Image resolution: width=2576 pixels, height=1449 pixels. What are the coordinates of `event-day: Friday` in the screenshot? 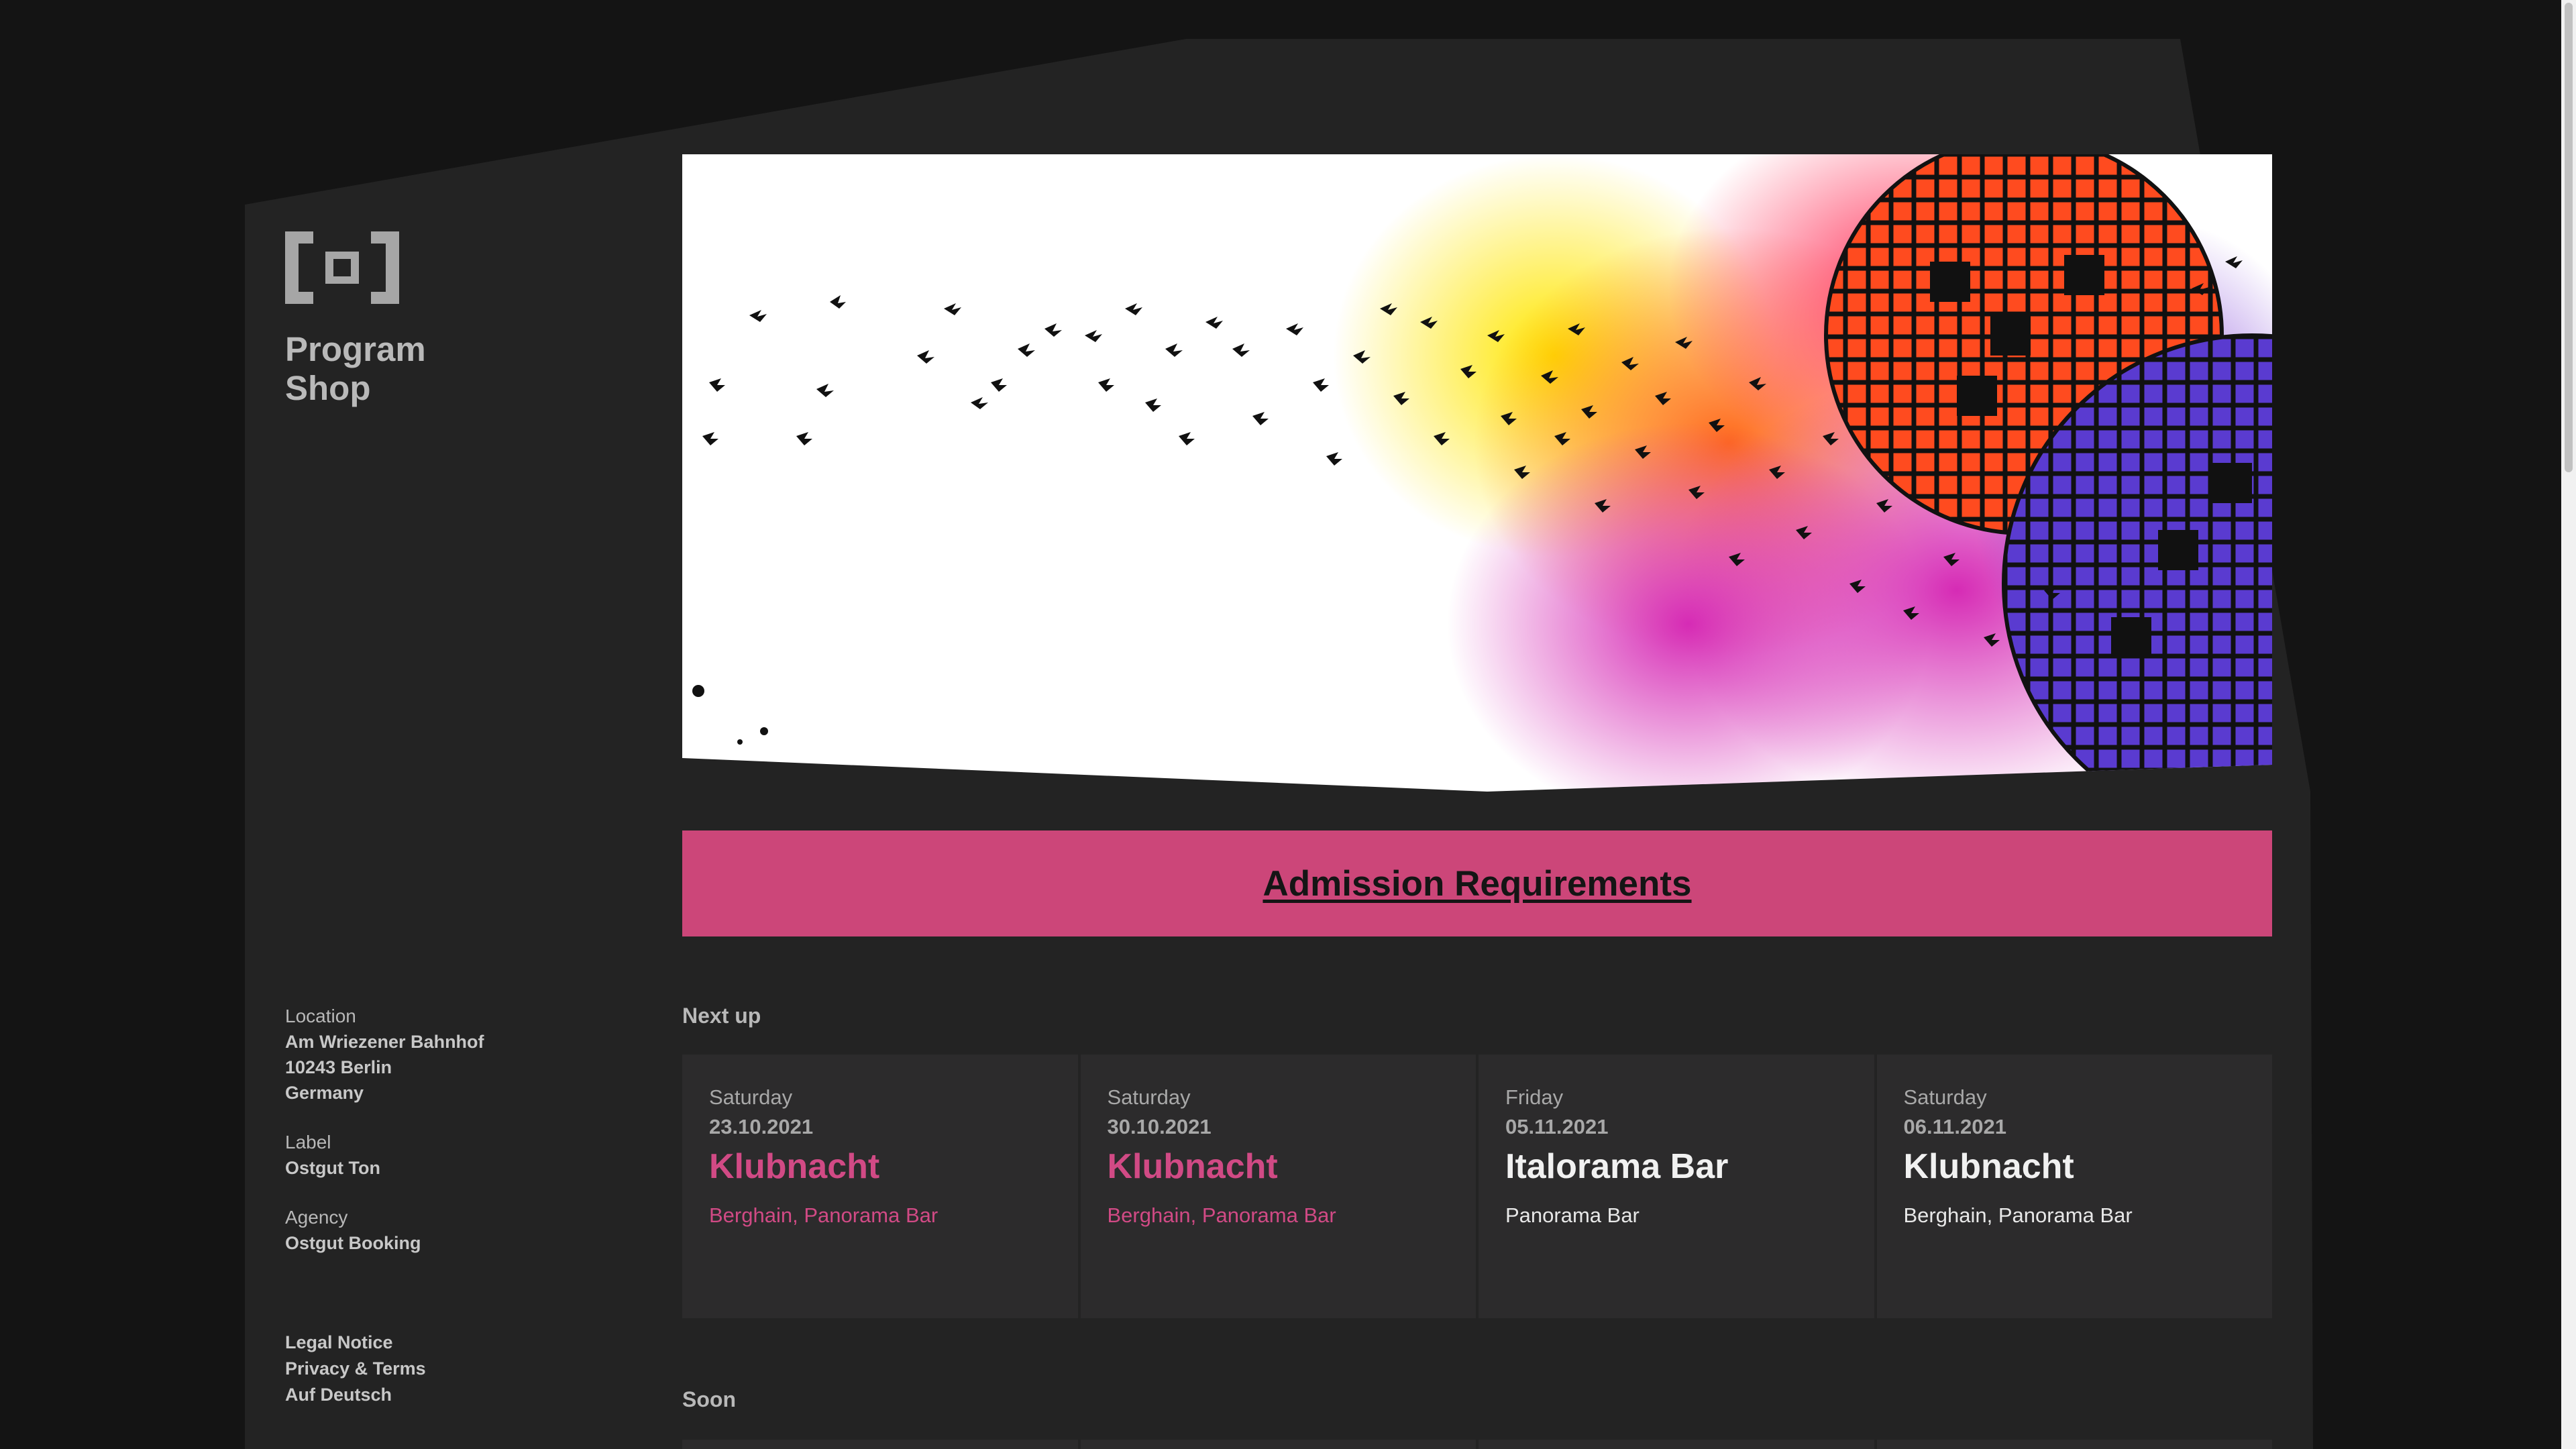 It's located at (1534, 1097).